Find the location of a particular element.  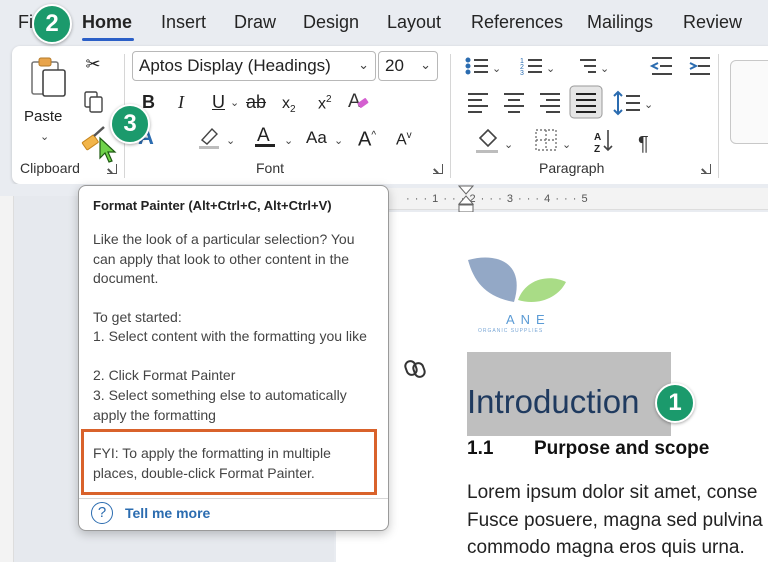

font-color-chevron-down-icon: ⌄ is located at coordinates (288, 140).